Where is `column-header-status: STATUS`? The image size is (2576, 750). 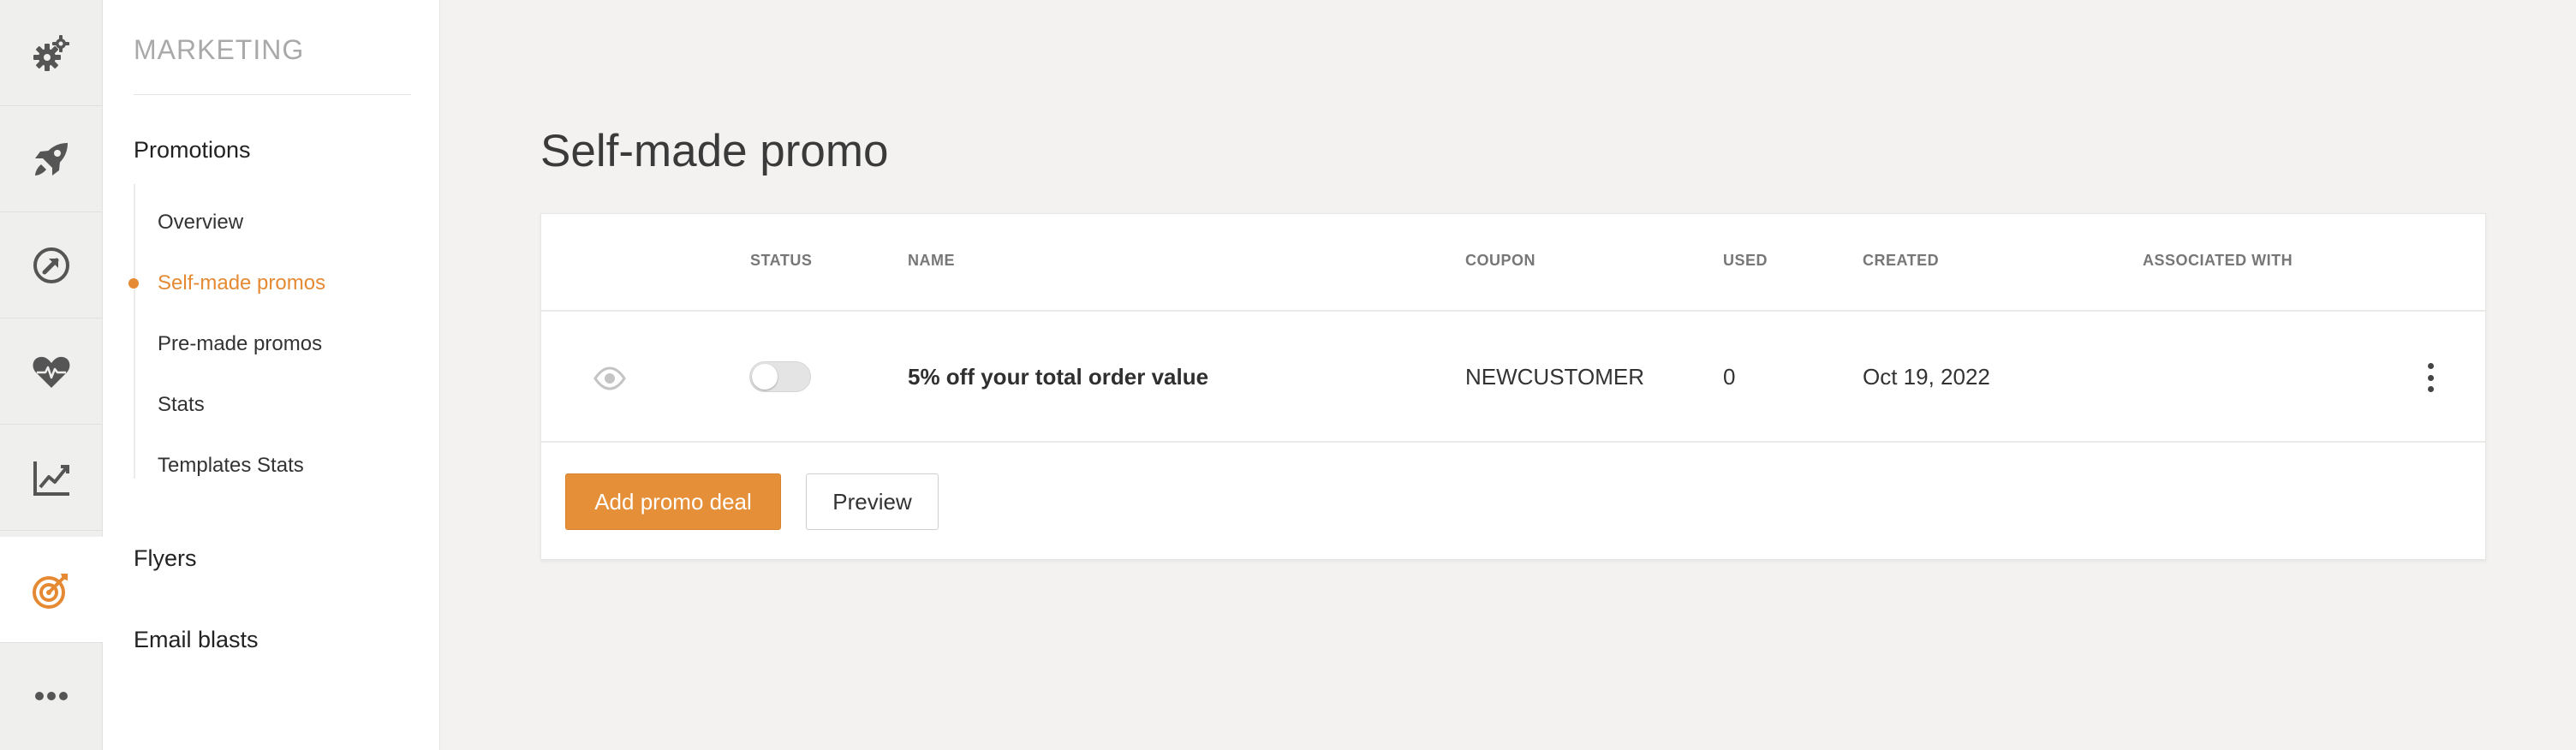
column-header-status: STATUS is located at coordinates (781, 260).